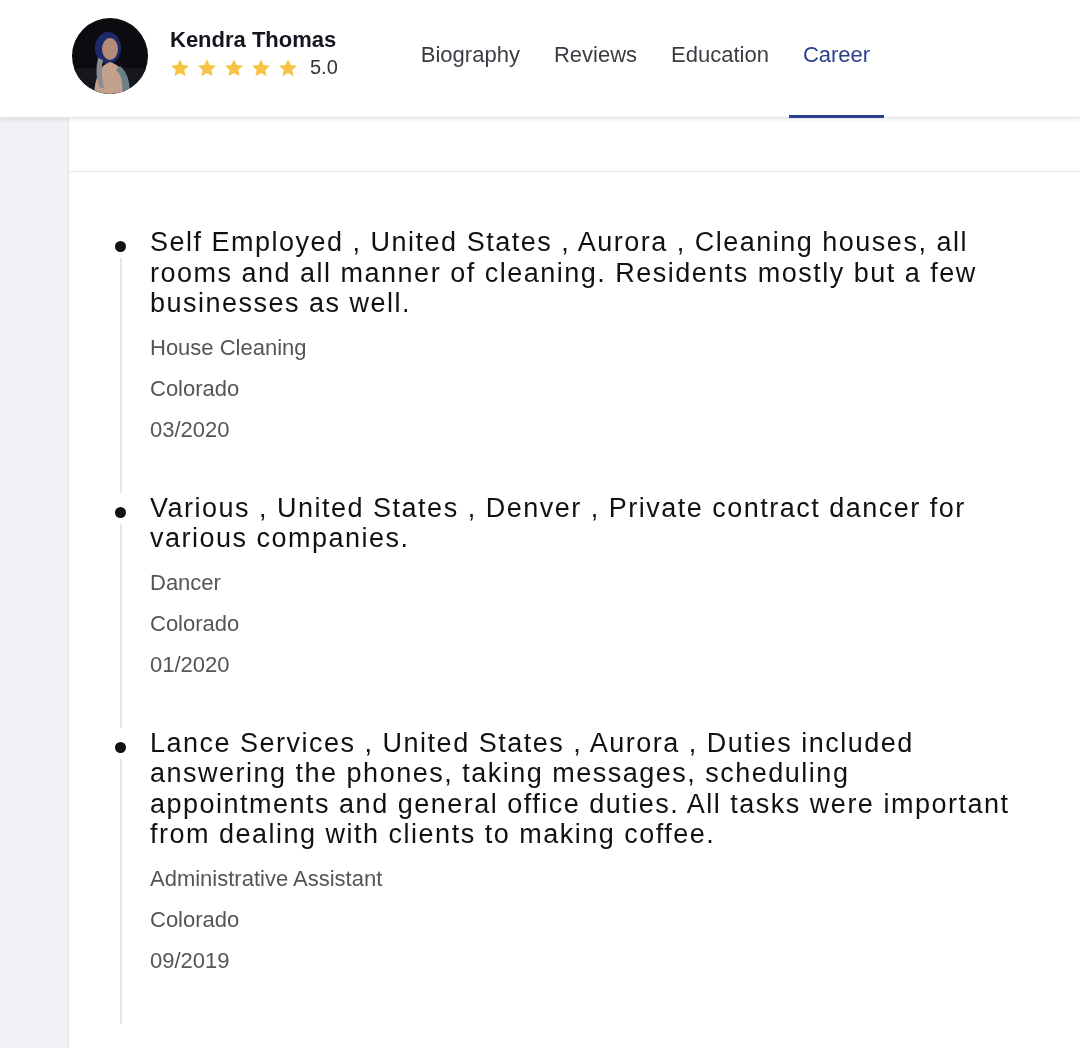  Describe the element at coordinates (267, 878) in the screenshot. I see `job-role: Administrative Assistant` at that location.